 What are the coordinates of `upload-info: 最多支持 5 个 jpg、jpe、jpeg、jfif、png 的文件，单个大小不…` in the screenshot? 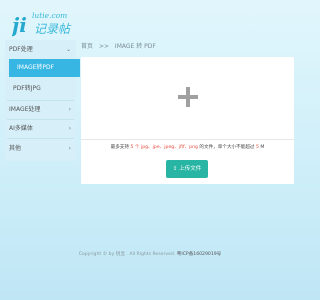 It's located at (187, 147).